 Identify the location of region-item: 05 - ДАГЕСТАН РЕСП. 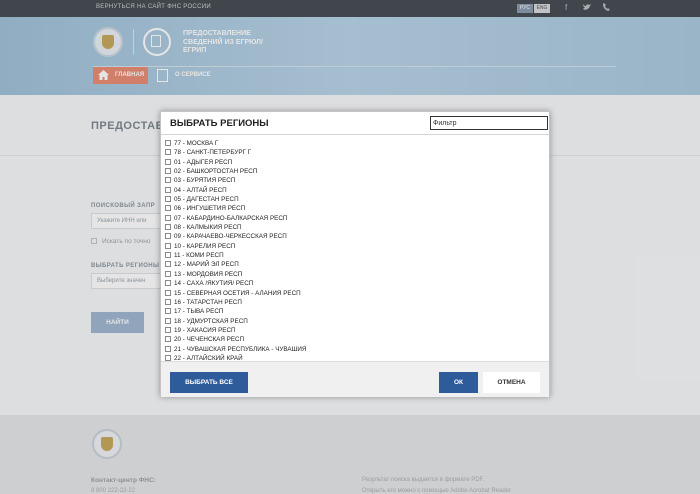
(355, 199).